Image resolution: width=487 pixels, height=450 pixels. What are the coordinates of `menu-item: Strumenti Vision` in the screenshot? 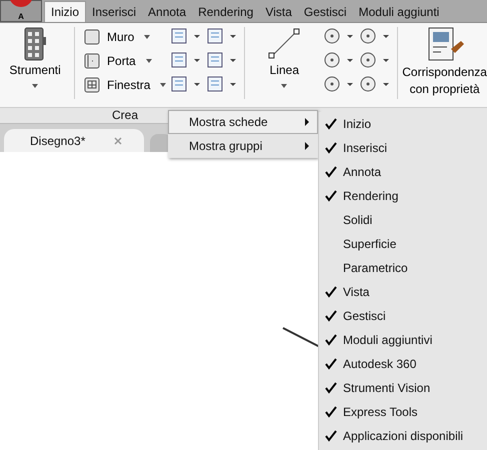 It's located at (403, 388).